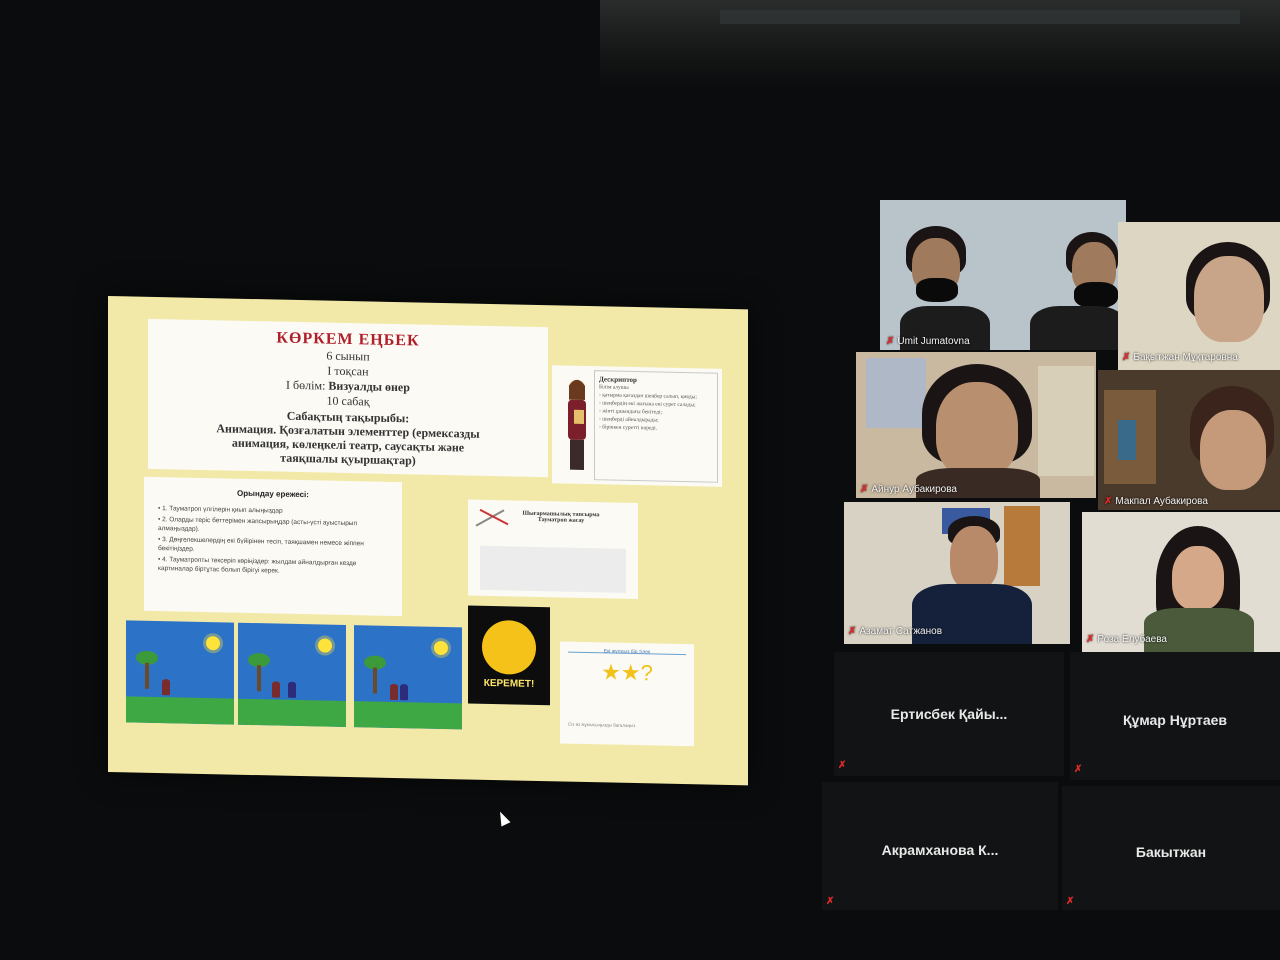  What do you see at coordinates (628, 428) in the screenshot?
I see `descriptor-line: - біріккен суретті көреді.` at bounding box center [628, 428].